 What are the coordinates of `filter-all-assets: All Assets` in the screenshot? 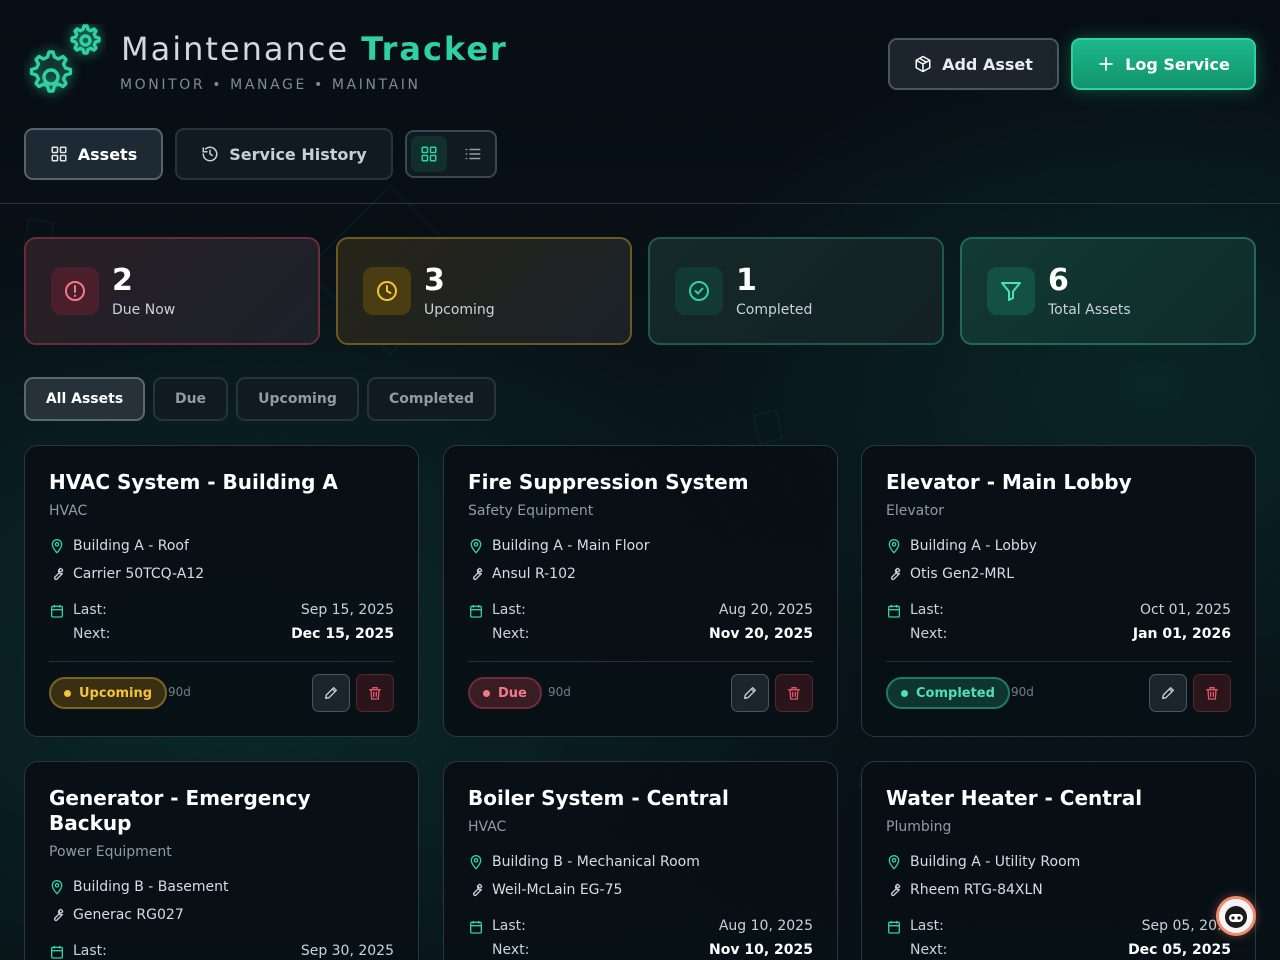 It's located at (84, 399).